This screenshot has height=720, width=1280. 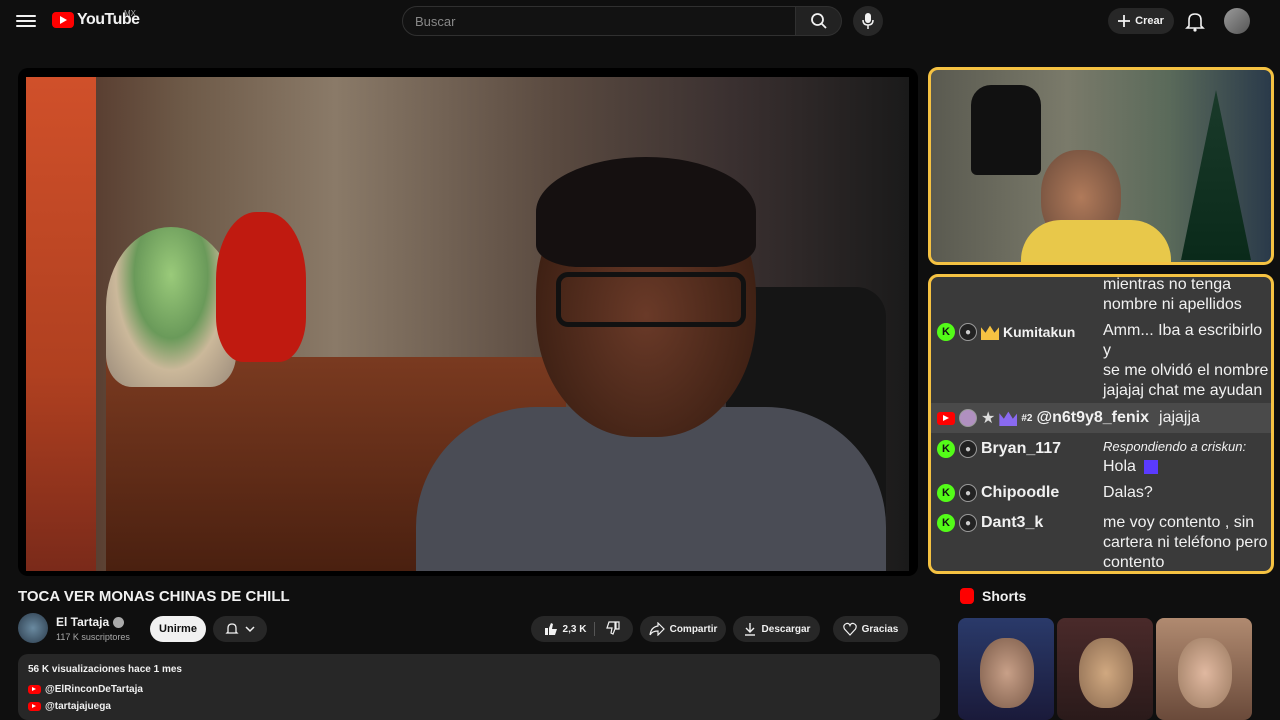 I want to click on chevron-down-icon, so click(x=250, y=629).